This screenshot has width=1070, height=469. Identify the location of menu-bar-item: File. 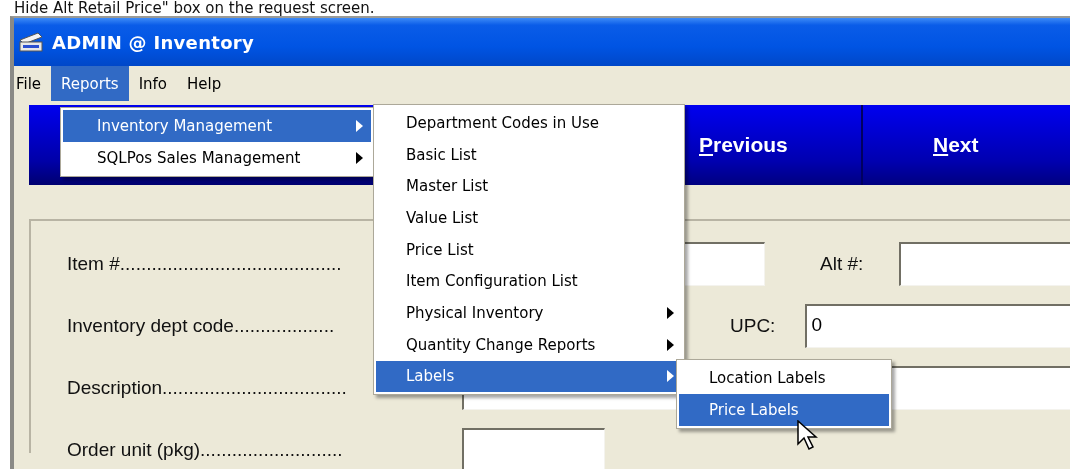
(33, 83).